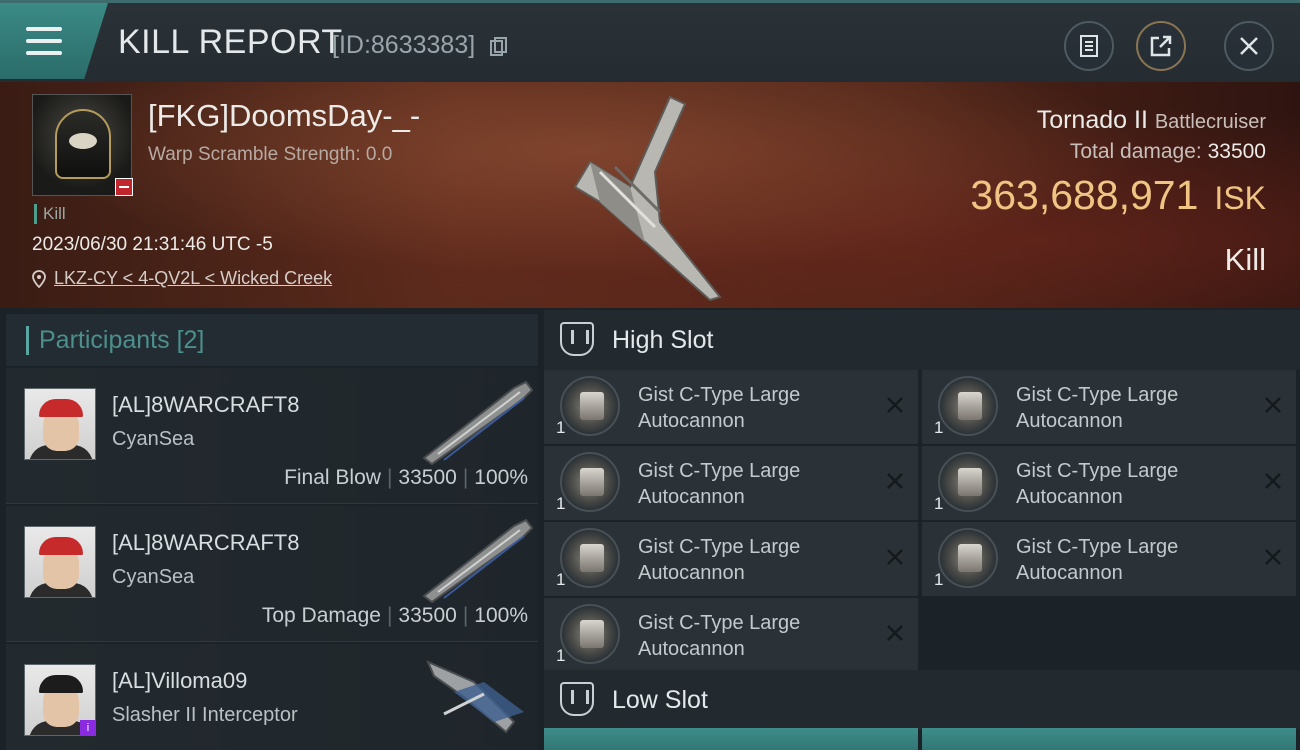 This screenshot has height=750, width=1300. What do you see at coordinates (272, 697) in the screenshot?
I see `participant-row: i [AL]Villoma09 Slasher II Interceptor` at bounding box center [272, 697].